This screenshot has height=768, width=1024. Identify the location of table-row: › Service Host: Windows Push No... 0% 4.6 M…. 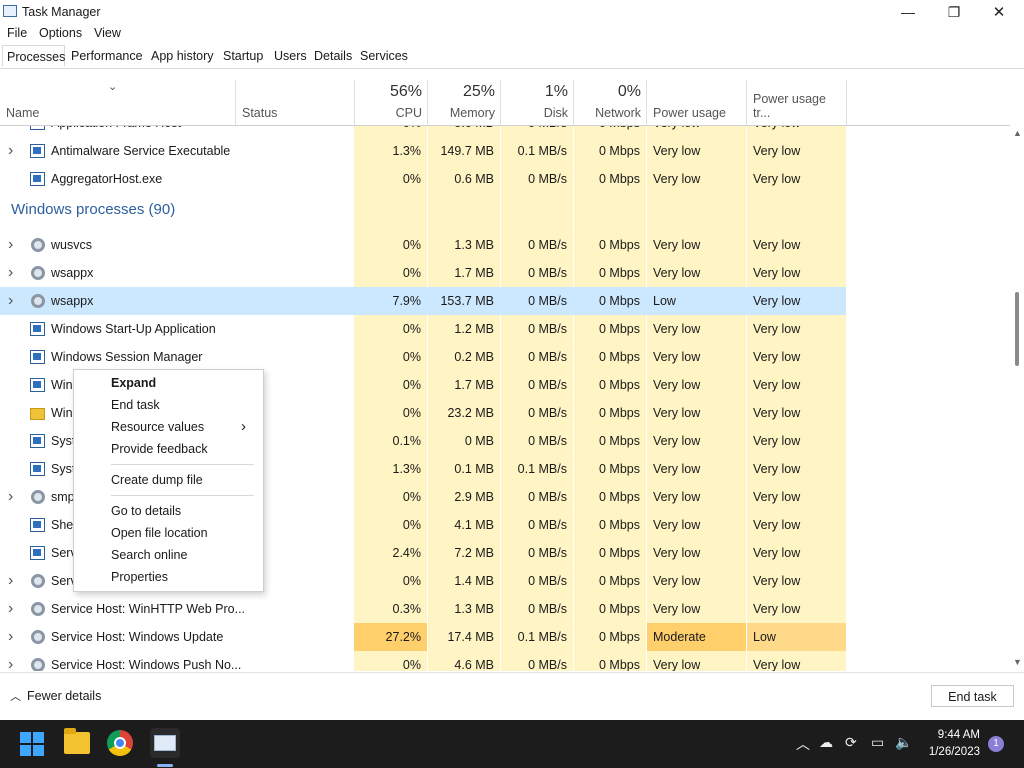
(505, 661).